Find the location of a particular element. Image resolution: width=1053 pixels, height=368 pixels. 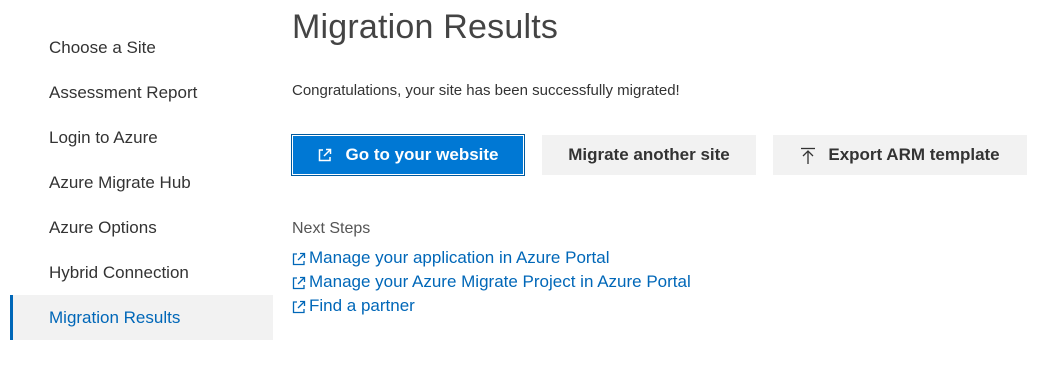

go-to-website-button: Go to your website is located at coordinates (408, 155).